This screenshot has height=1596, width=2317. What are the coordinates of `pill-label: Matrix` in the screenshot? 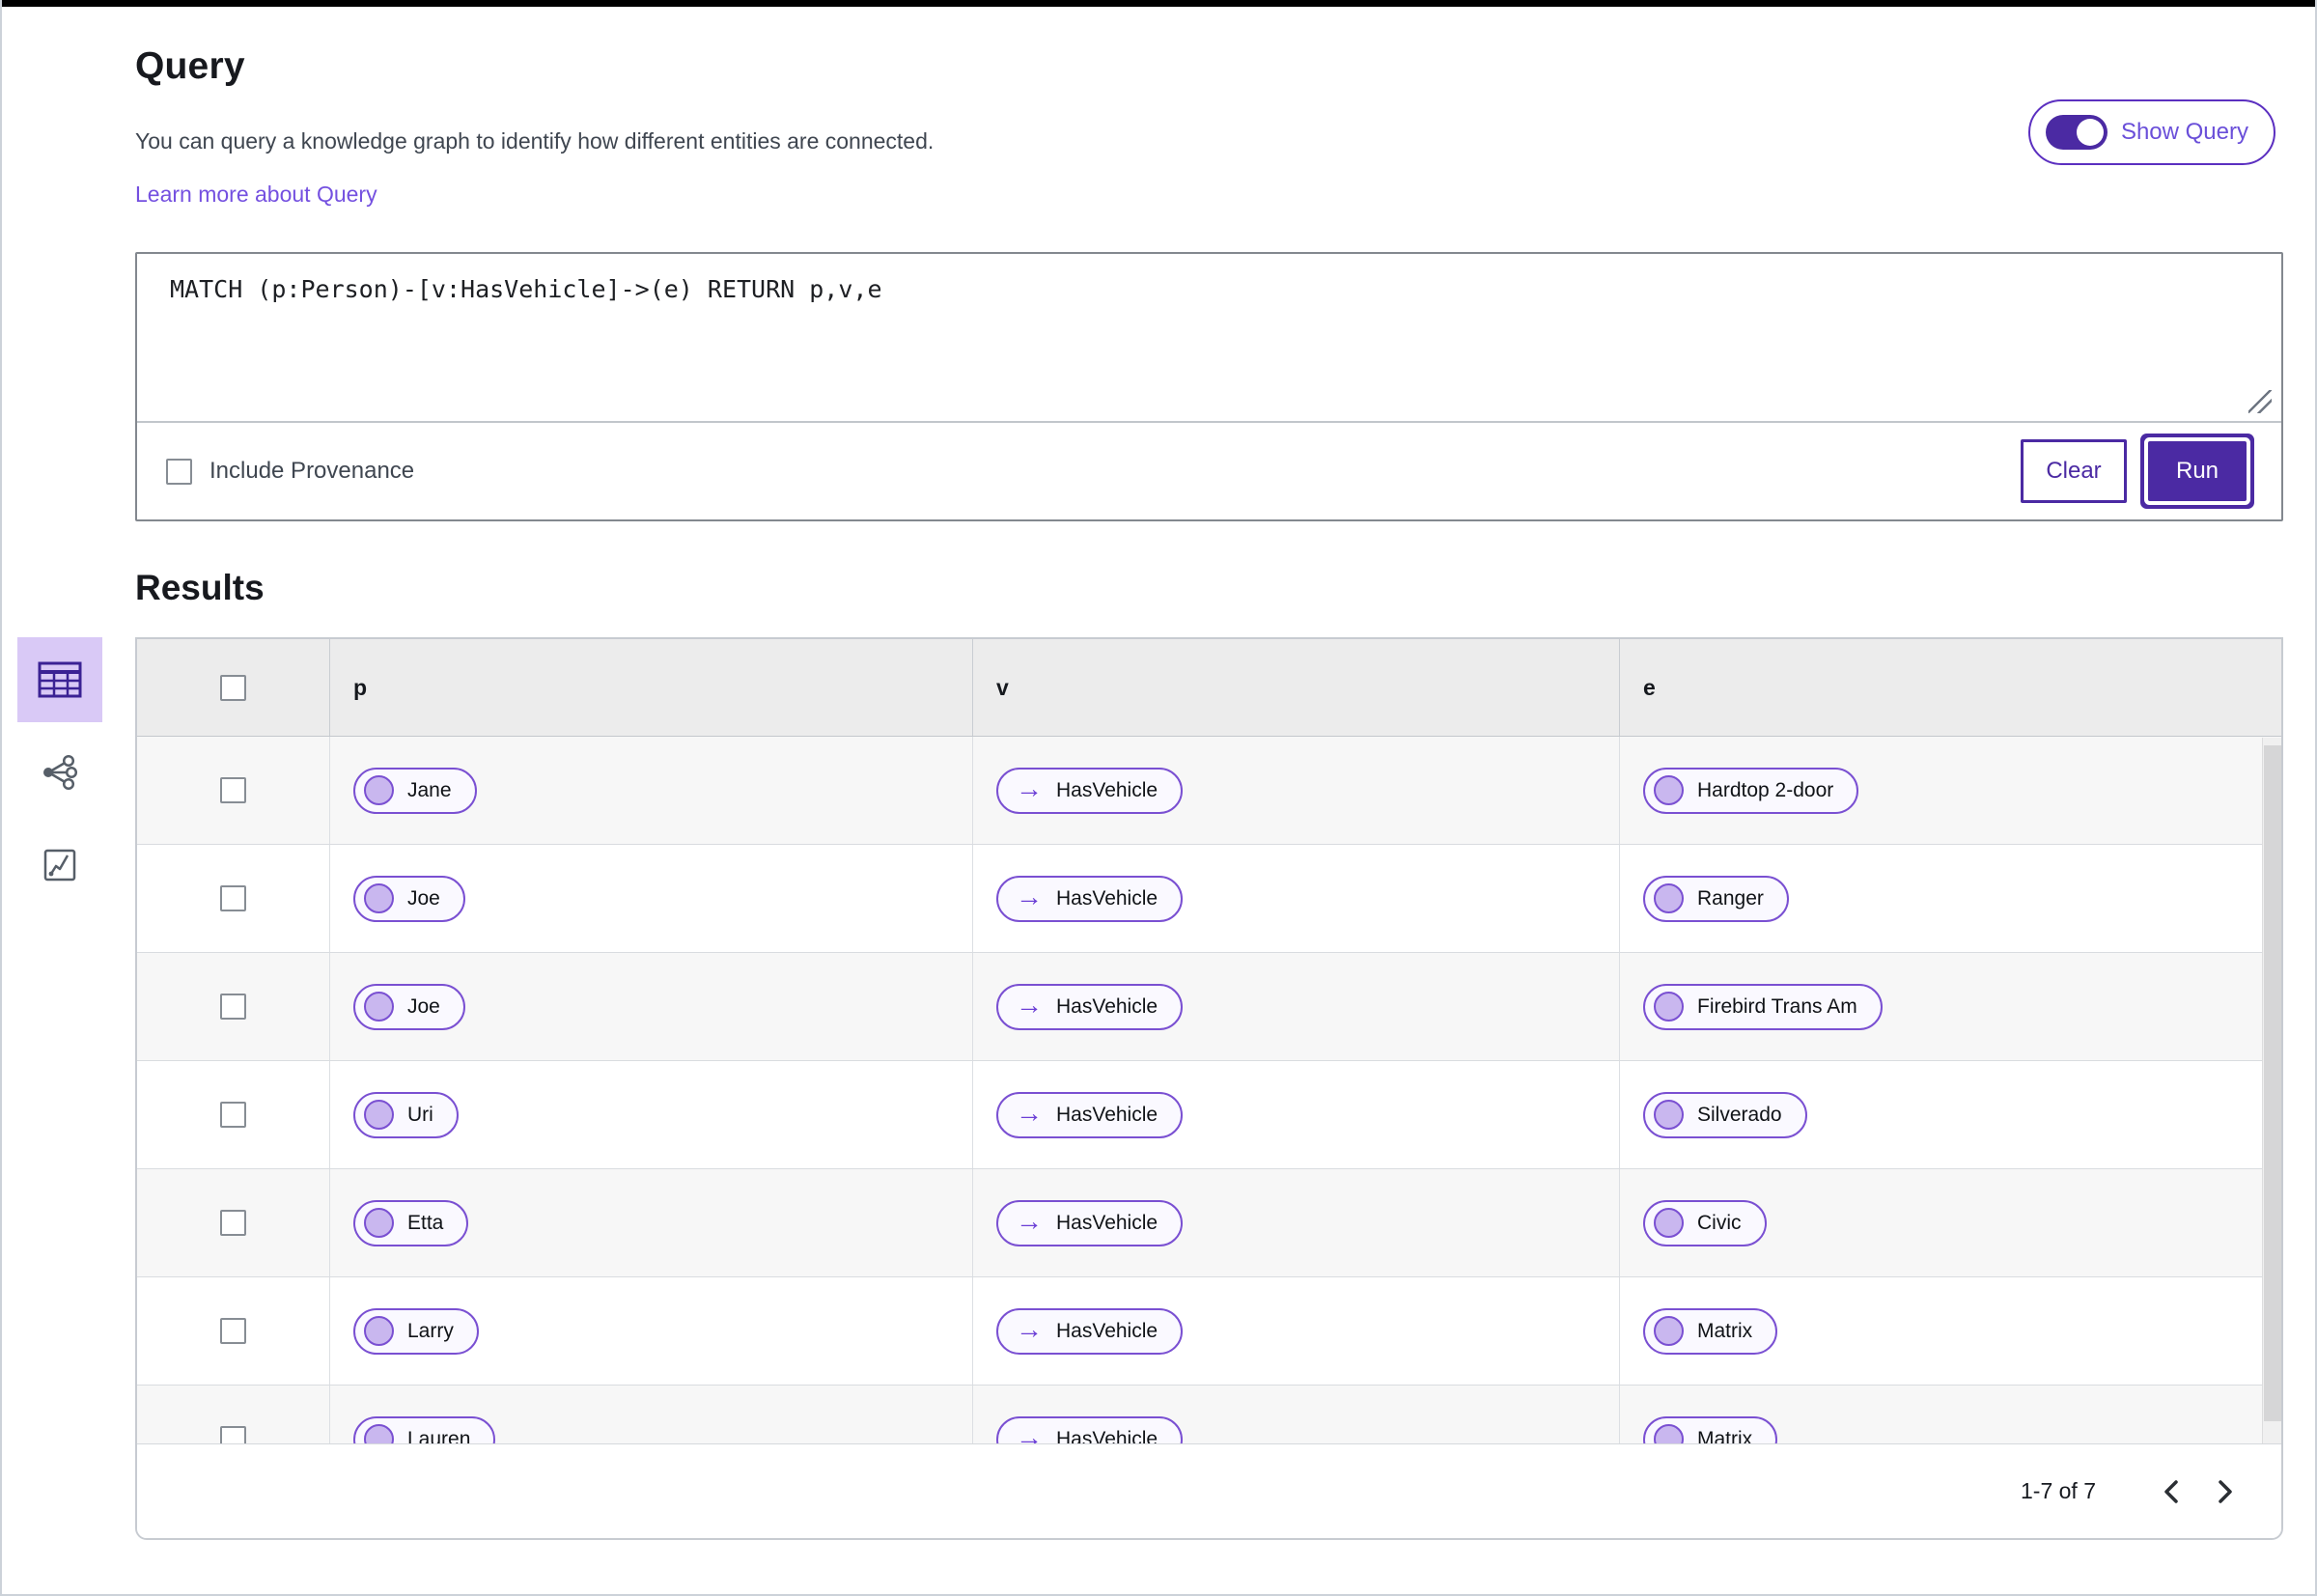 It's located at (1725, 1436).